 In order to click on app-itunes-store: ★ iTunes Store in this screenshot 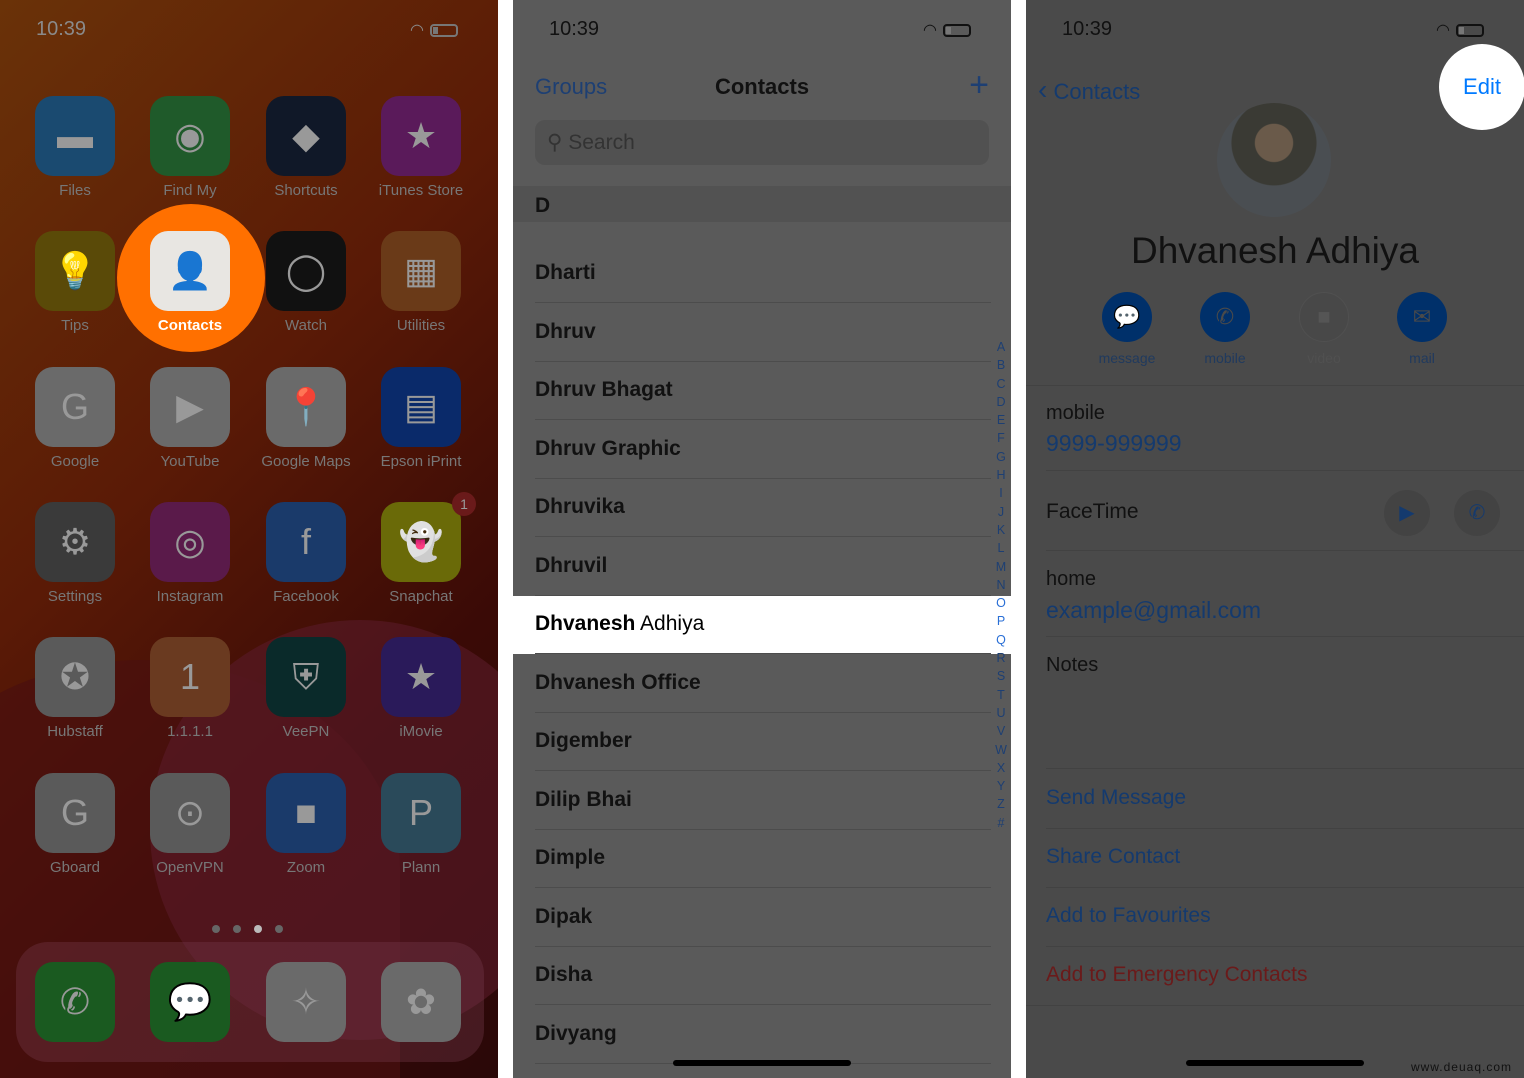, I will do `click(421, 147)`.